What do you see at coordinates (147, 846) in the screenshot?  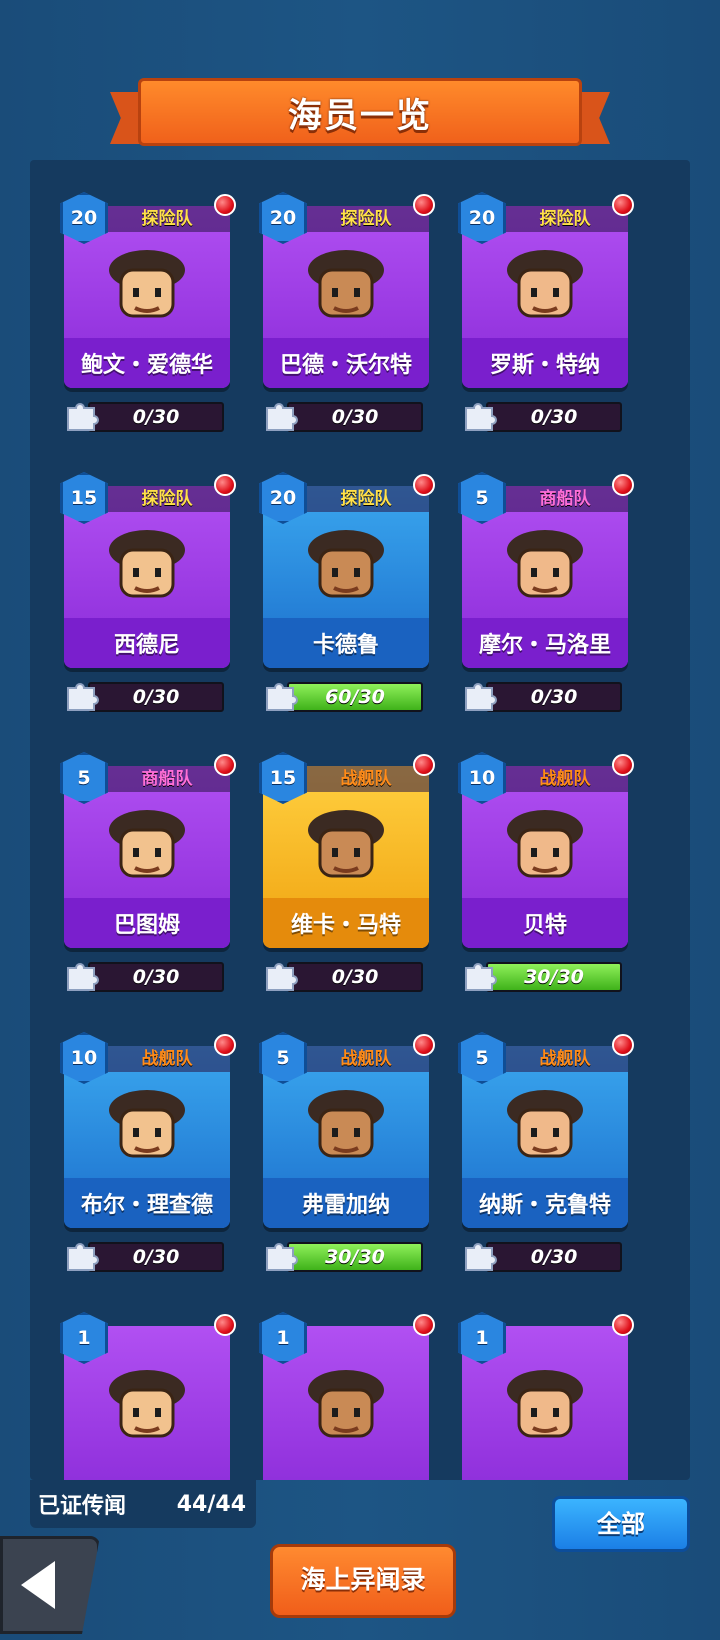 I see `merchant-lady-avatar` at bounding box center [147, 846].